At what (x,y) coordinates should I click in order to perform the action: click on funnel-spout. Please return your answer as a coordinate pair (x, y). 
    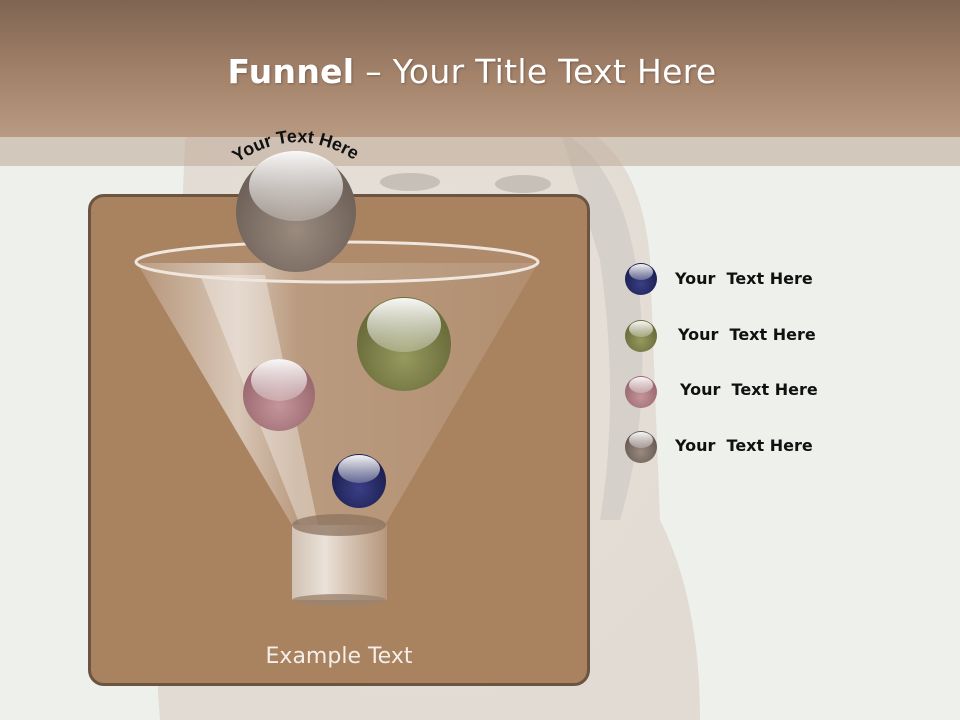
    Looking at the image, I should click on (339, 560).